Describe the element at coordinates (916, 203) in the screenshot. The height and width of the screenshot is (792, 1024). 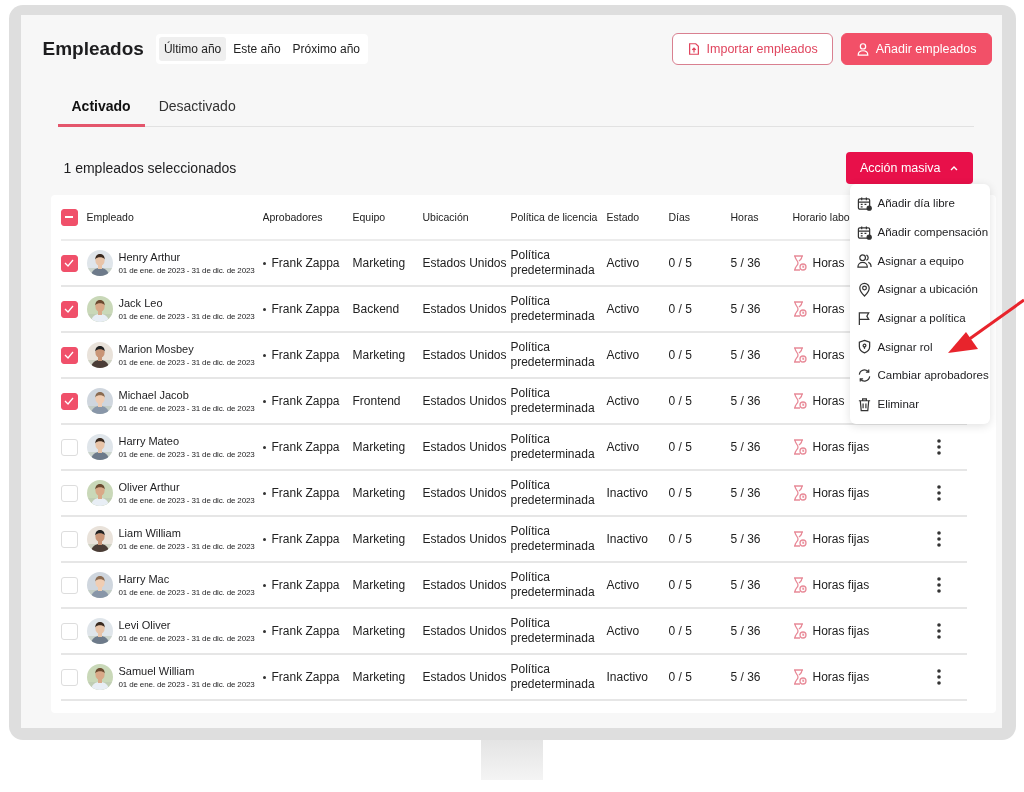
I see `menu-item-label: Añadir día libre` at that location.